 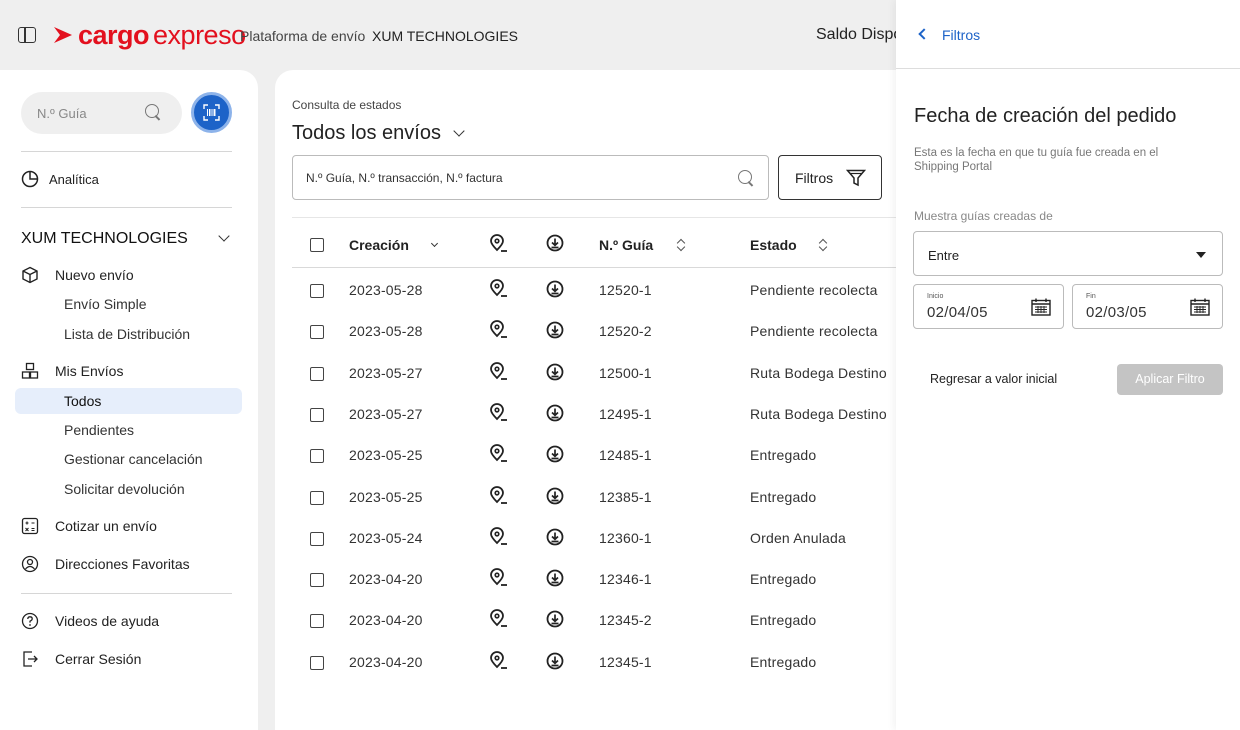 I want to click on column-estado: Estado, so click(x=773, y=245).